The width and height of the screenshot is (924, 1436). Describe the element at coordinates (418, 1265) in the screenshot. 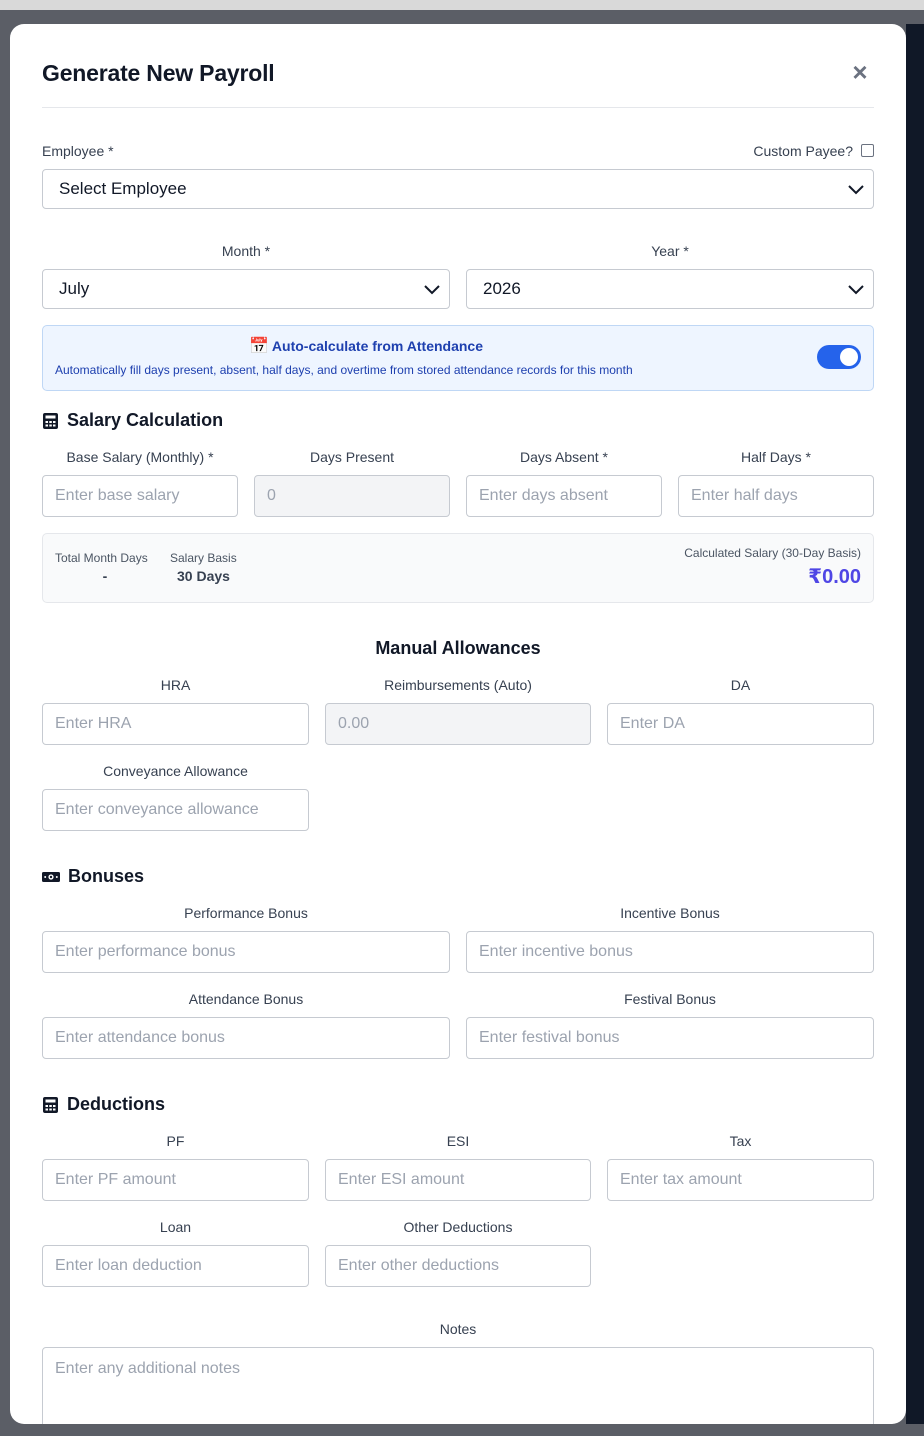

I see `other-deductions-placeholder: Enter other deductions` at that location.